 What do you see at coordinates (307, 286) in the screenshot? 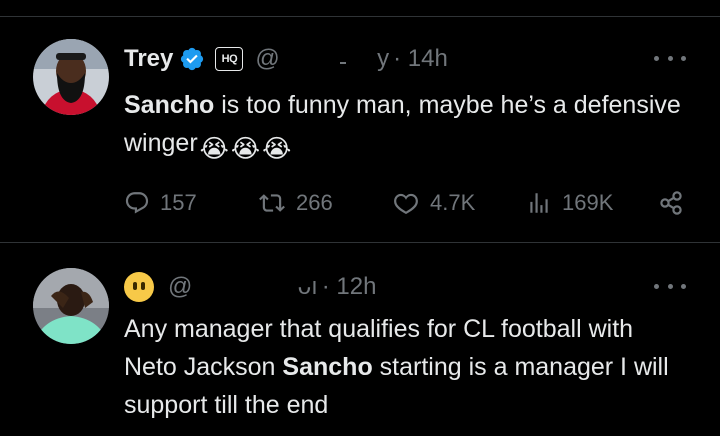
I see `handle-tail: ᴗı` at bounding box center [307, 286].